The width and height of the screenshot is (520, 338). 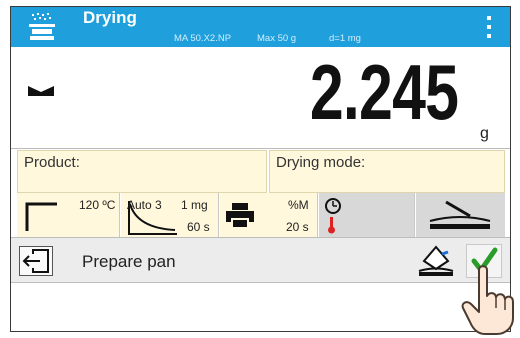 What do you see at coordinates (68, 215) in the screenshot?
I see `tile-temperature: 120 ºC` at bounding box center [68, 215].